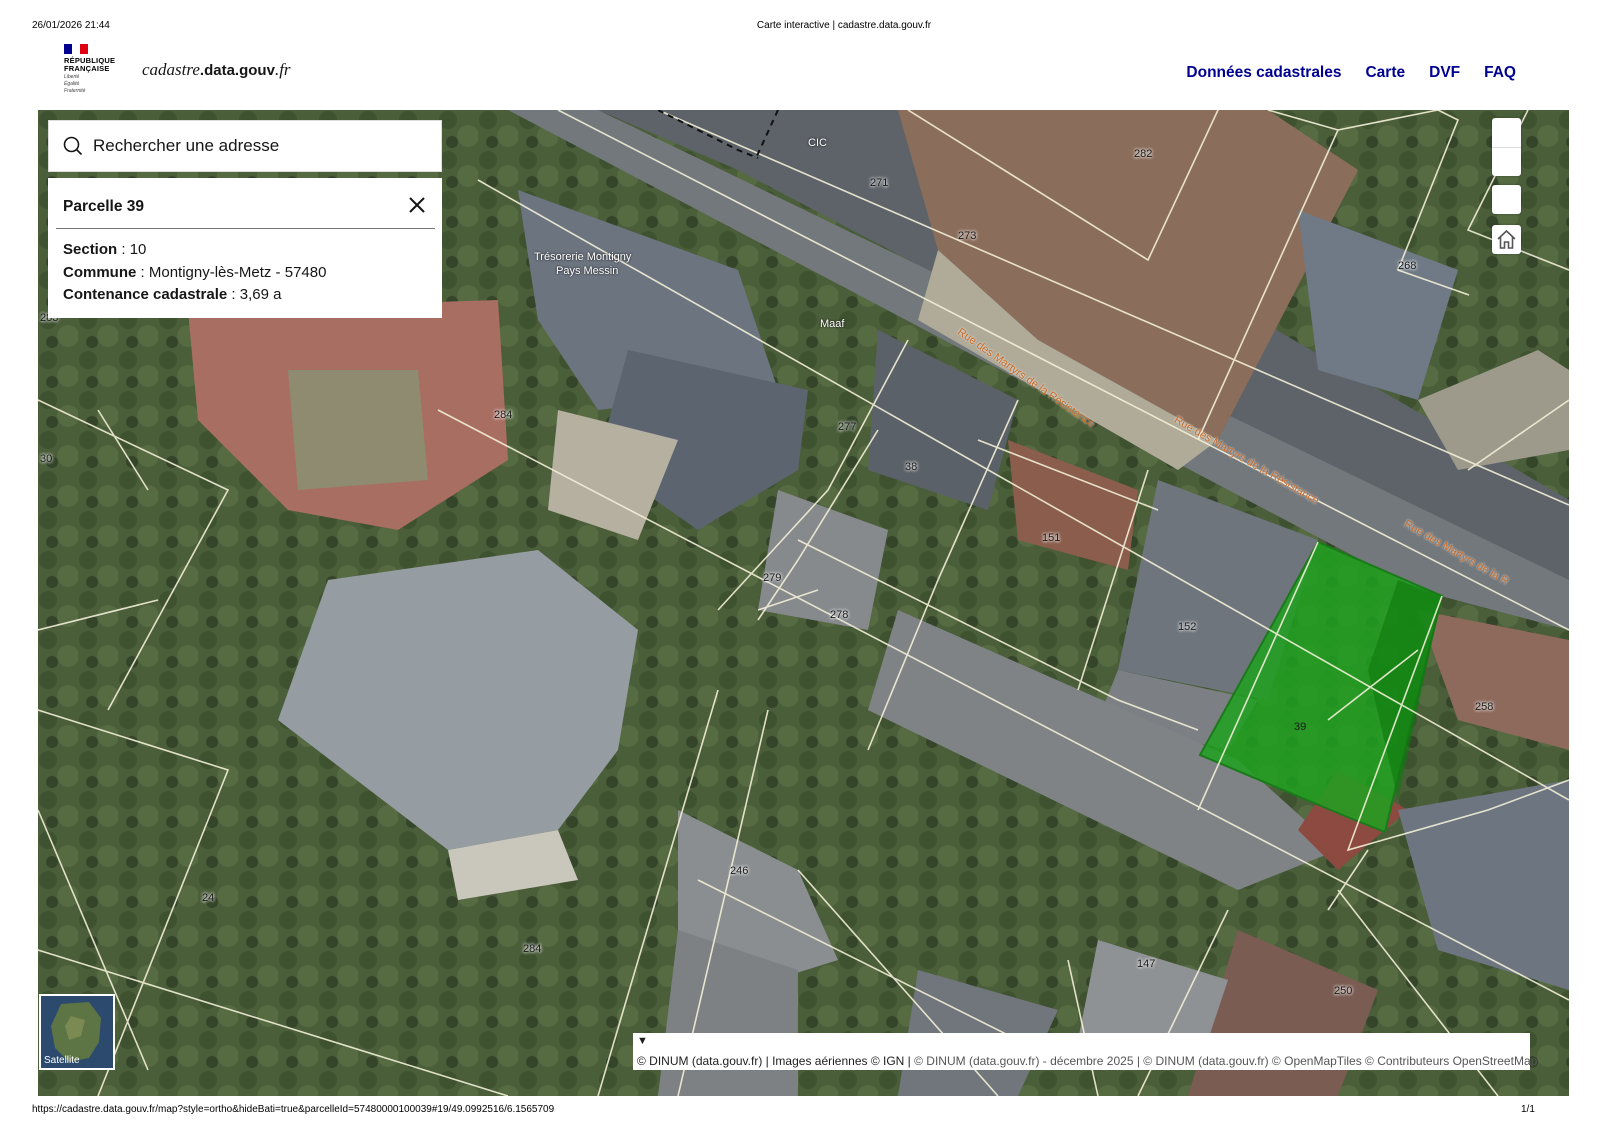 This screenshot has height=1131, width=1600. Describe the element at coordinates (1146, 964) in the screenshot. I see `parcel-label: 147` at that location.